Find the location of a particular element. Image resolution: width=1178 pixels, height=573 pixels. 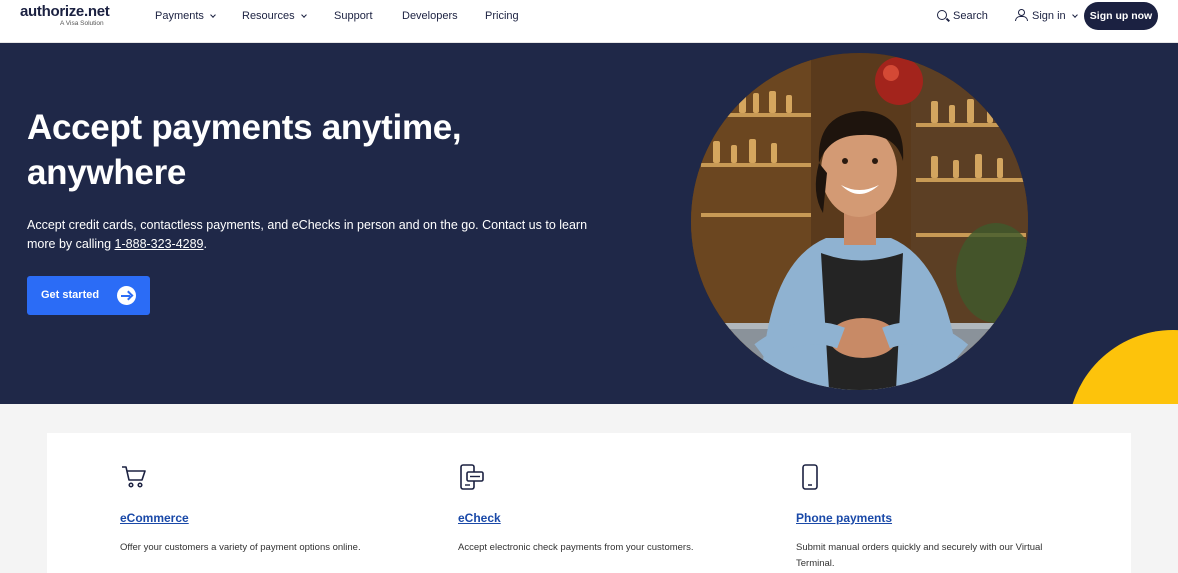

nav-pricing: Pricing is located at coordinates (502, 16).